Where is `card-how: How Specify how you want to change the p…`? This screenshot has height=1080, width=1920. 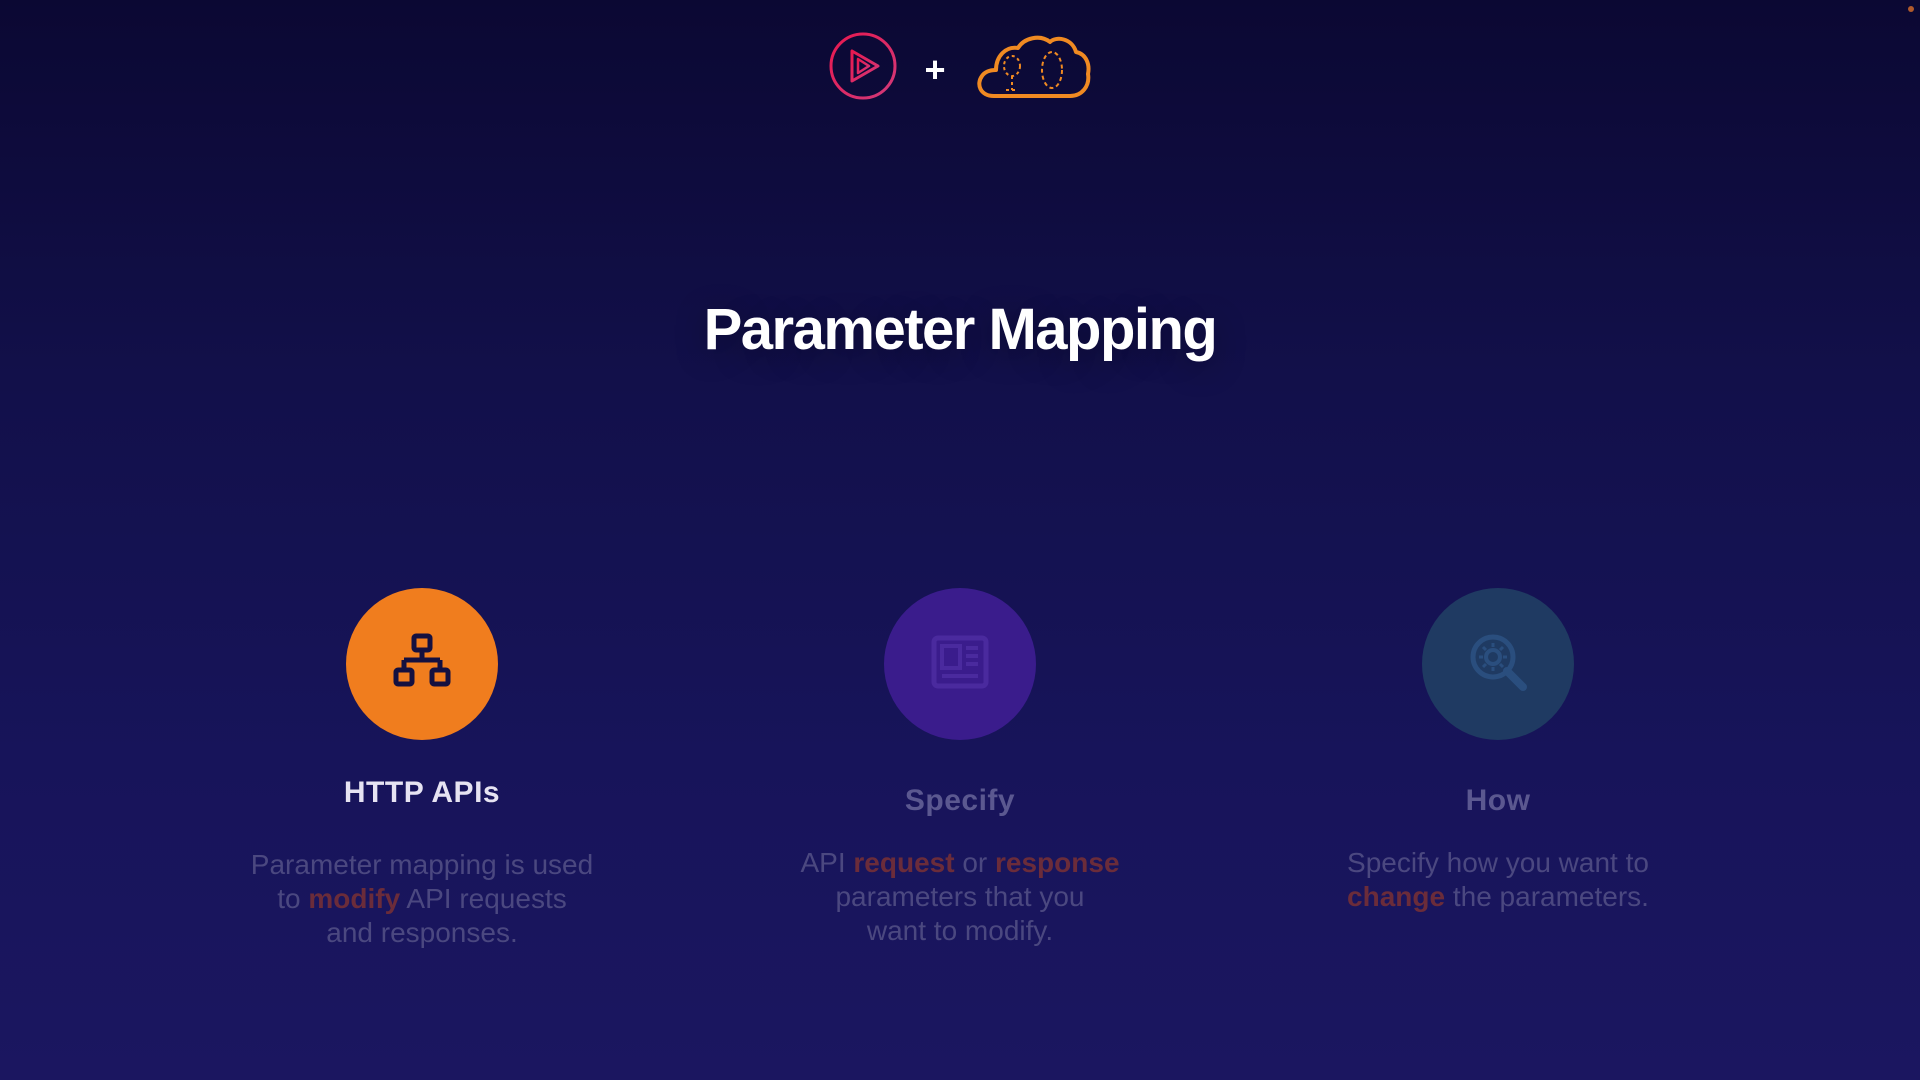
card-how: How Specify how you want to change the p… is located at coordinates (1498, 751).